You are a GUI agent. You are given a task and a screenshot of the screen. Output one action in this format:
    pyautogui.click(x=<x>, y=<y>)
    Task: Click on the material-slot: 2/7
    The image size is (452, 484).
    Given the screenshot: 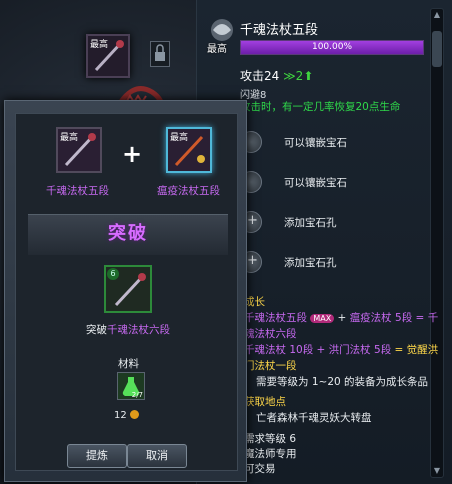 What is the action you would take?
    pyautogui.click(x=131, y=386)
    